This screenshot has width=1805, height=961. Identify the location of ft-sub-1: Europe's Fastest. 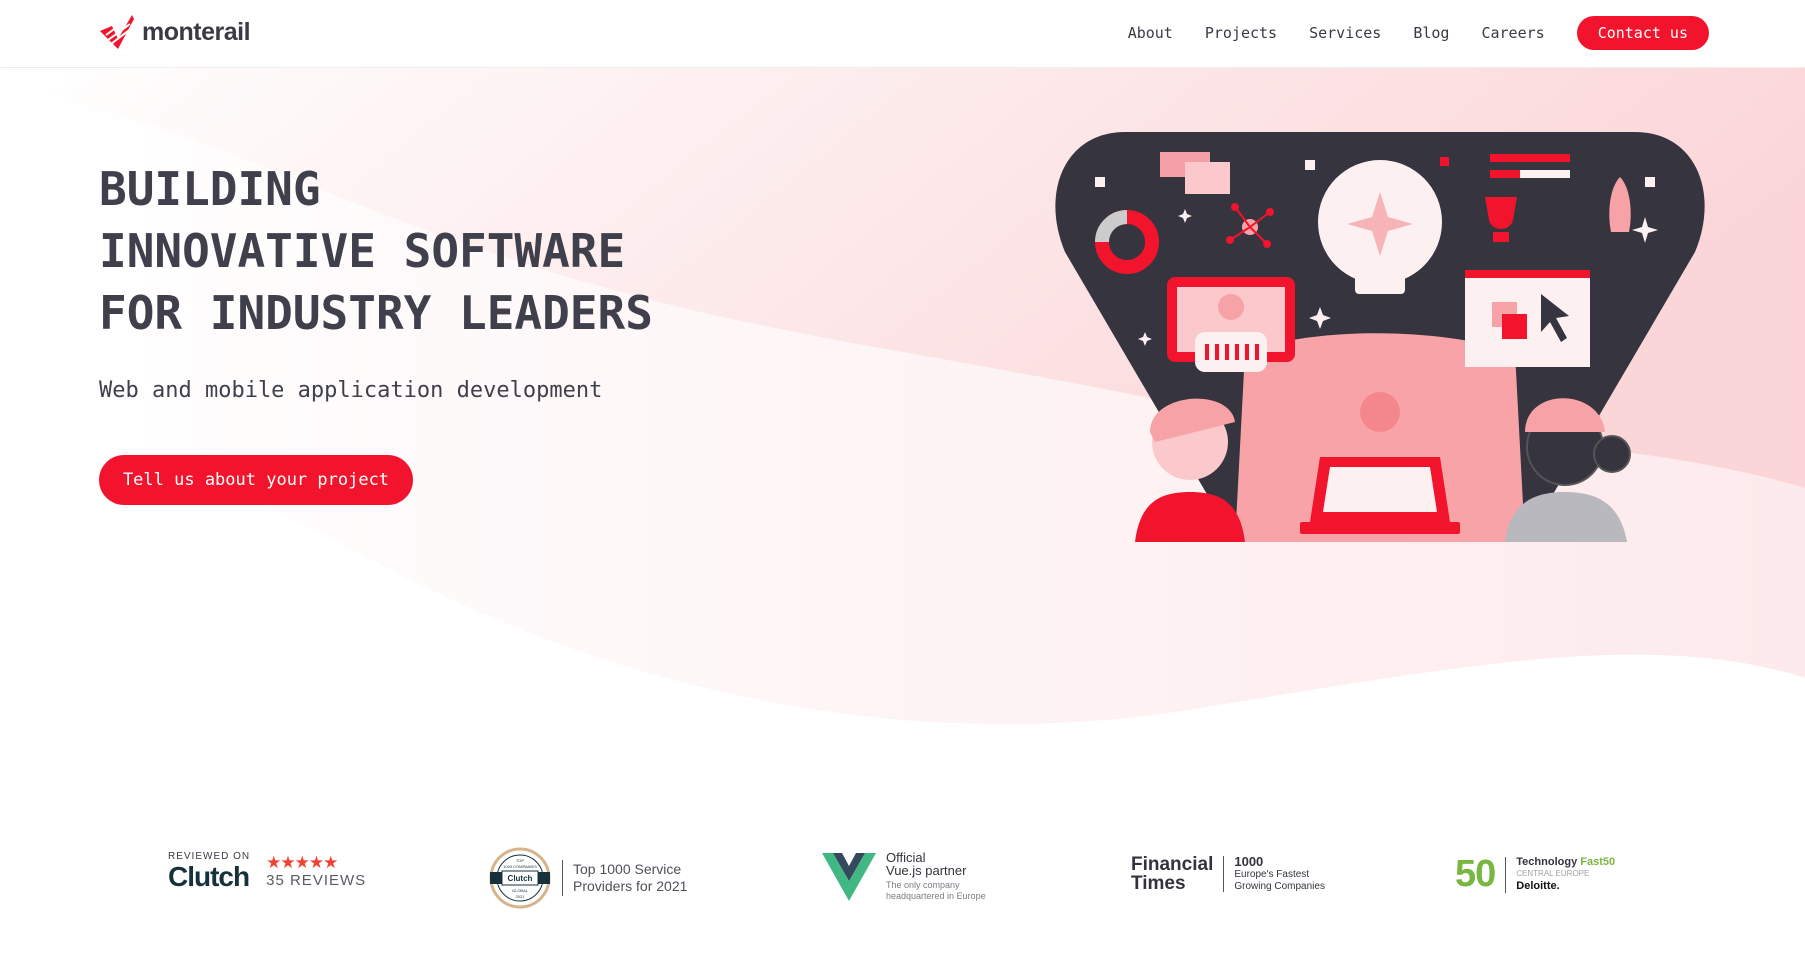
(1272, 874).